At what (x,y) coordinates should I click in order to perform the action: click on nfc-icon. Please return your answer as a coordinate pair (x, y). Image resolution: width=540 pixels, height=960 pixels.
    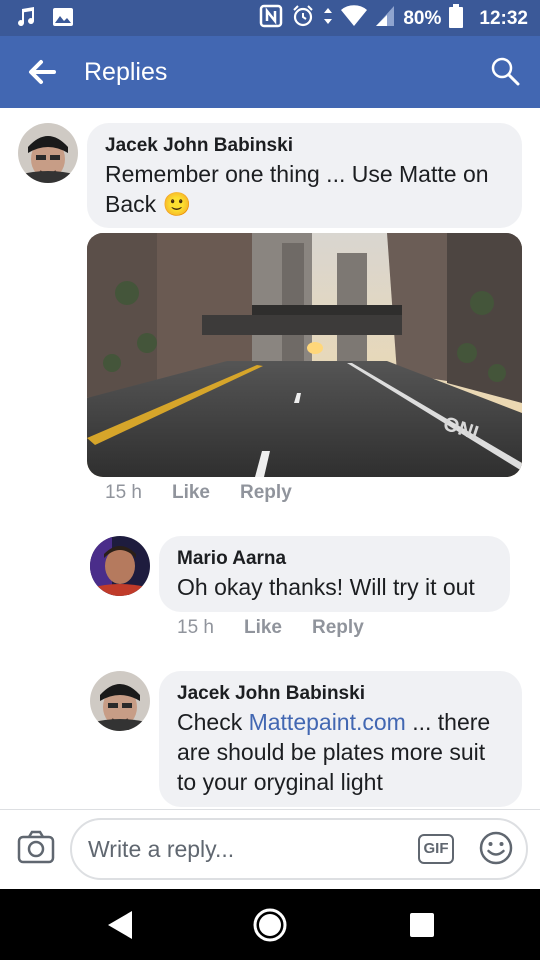
    Looking at the image, I should click on (271, 19).